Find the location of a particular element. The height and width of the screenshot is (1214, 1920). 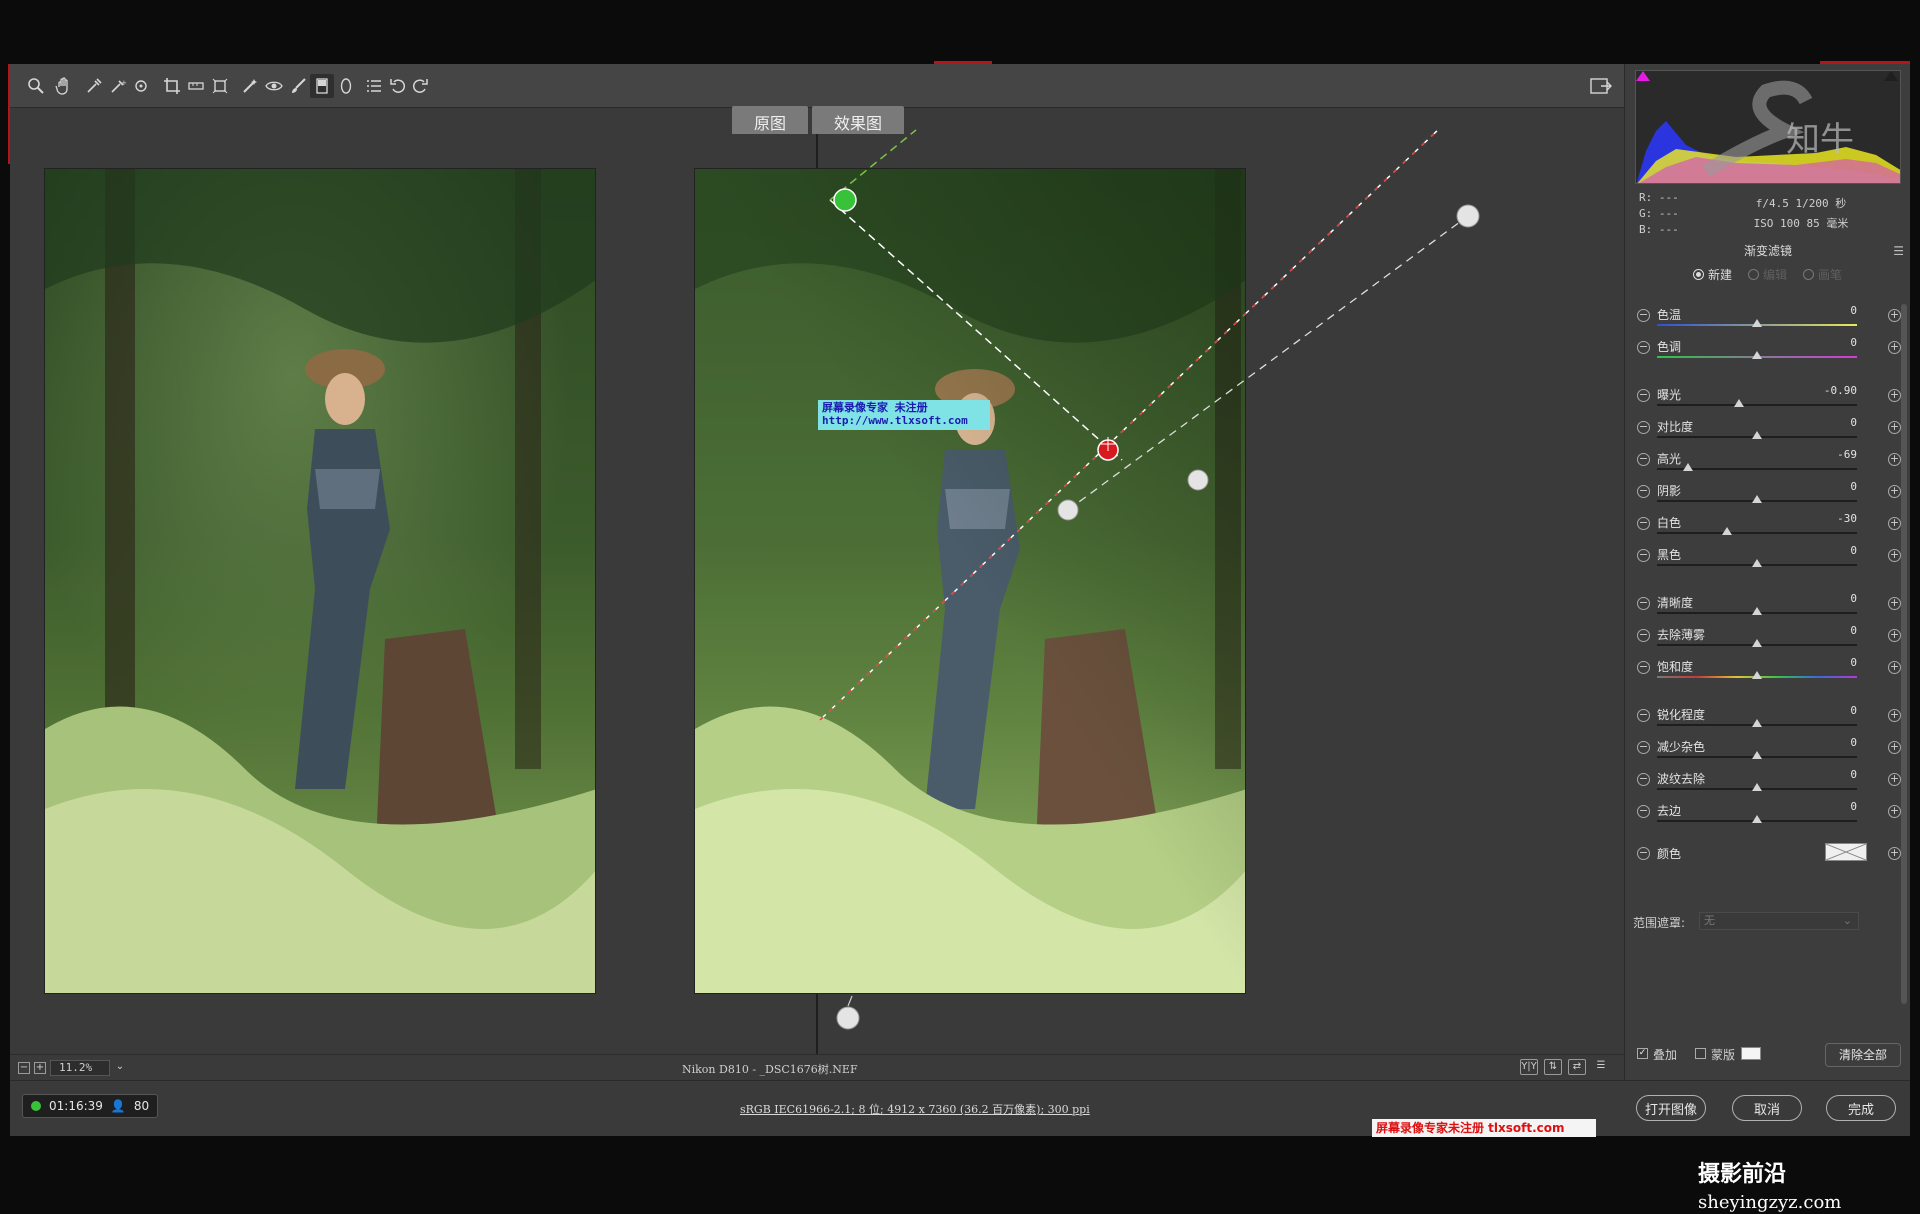

highlight-clipping-icon is located at coordinates (1891, 76).